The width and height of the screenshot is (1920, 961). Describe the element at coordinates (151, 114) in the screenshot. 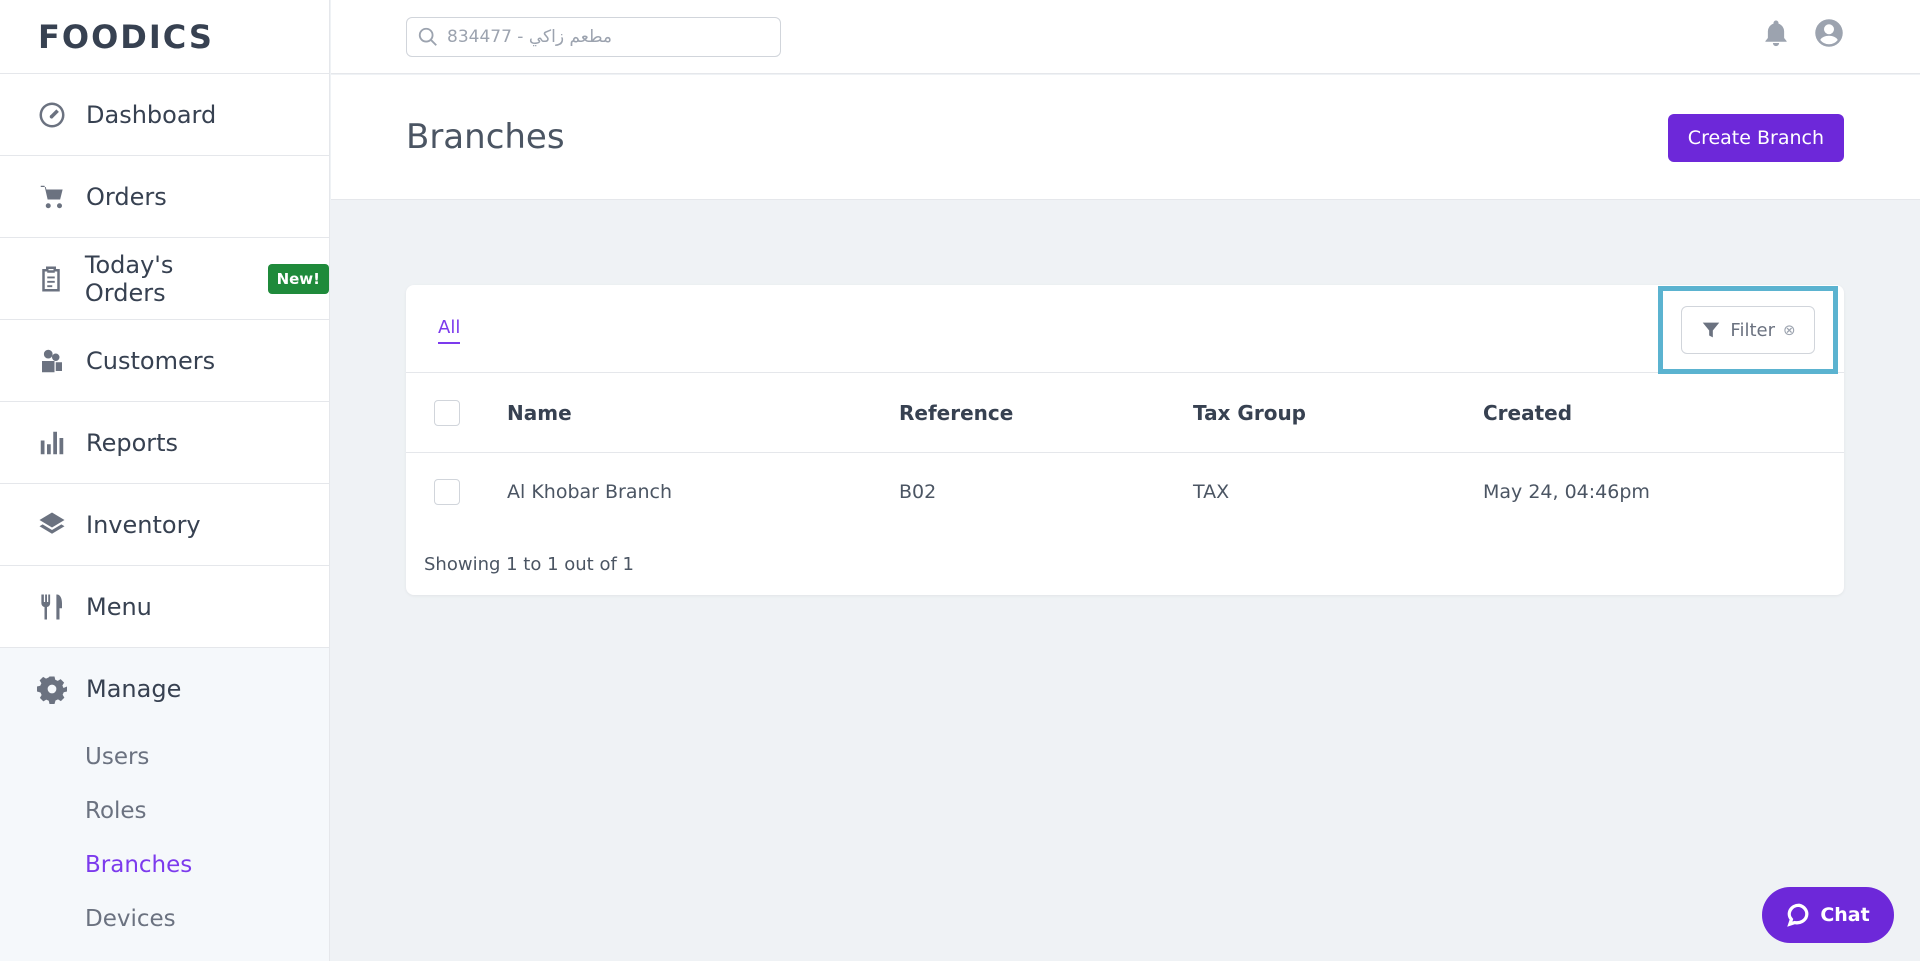

I see `sidebar-item-label: Dashboard` at that location.